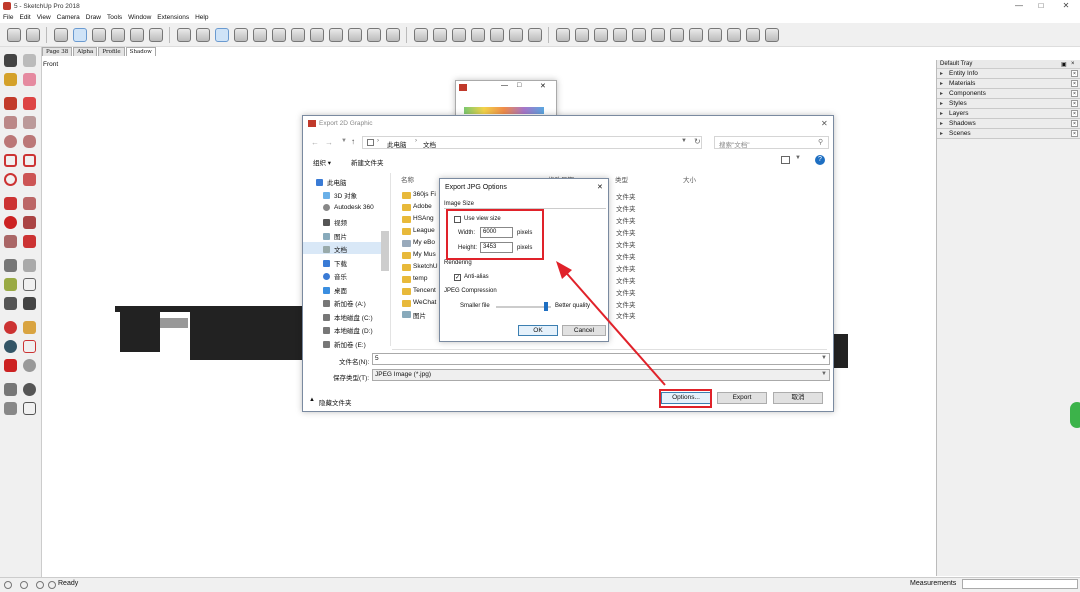  What do you see at coordinates (958, 103) in the screenshot?
I see `tray-panel-label: Styles` at bounding box center [958, 103].